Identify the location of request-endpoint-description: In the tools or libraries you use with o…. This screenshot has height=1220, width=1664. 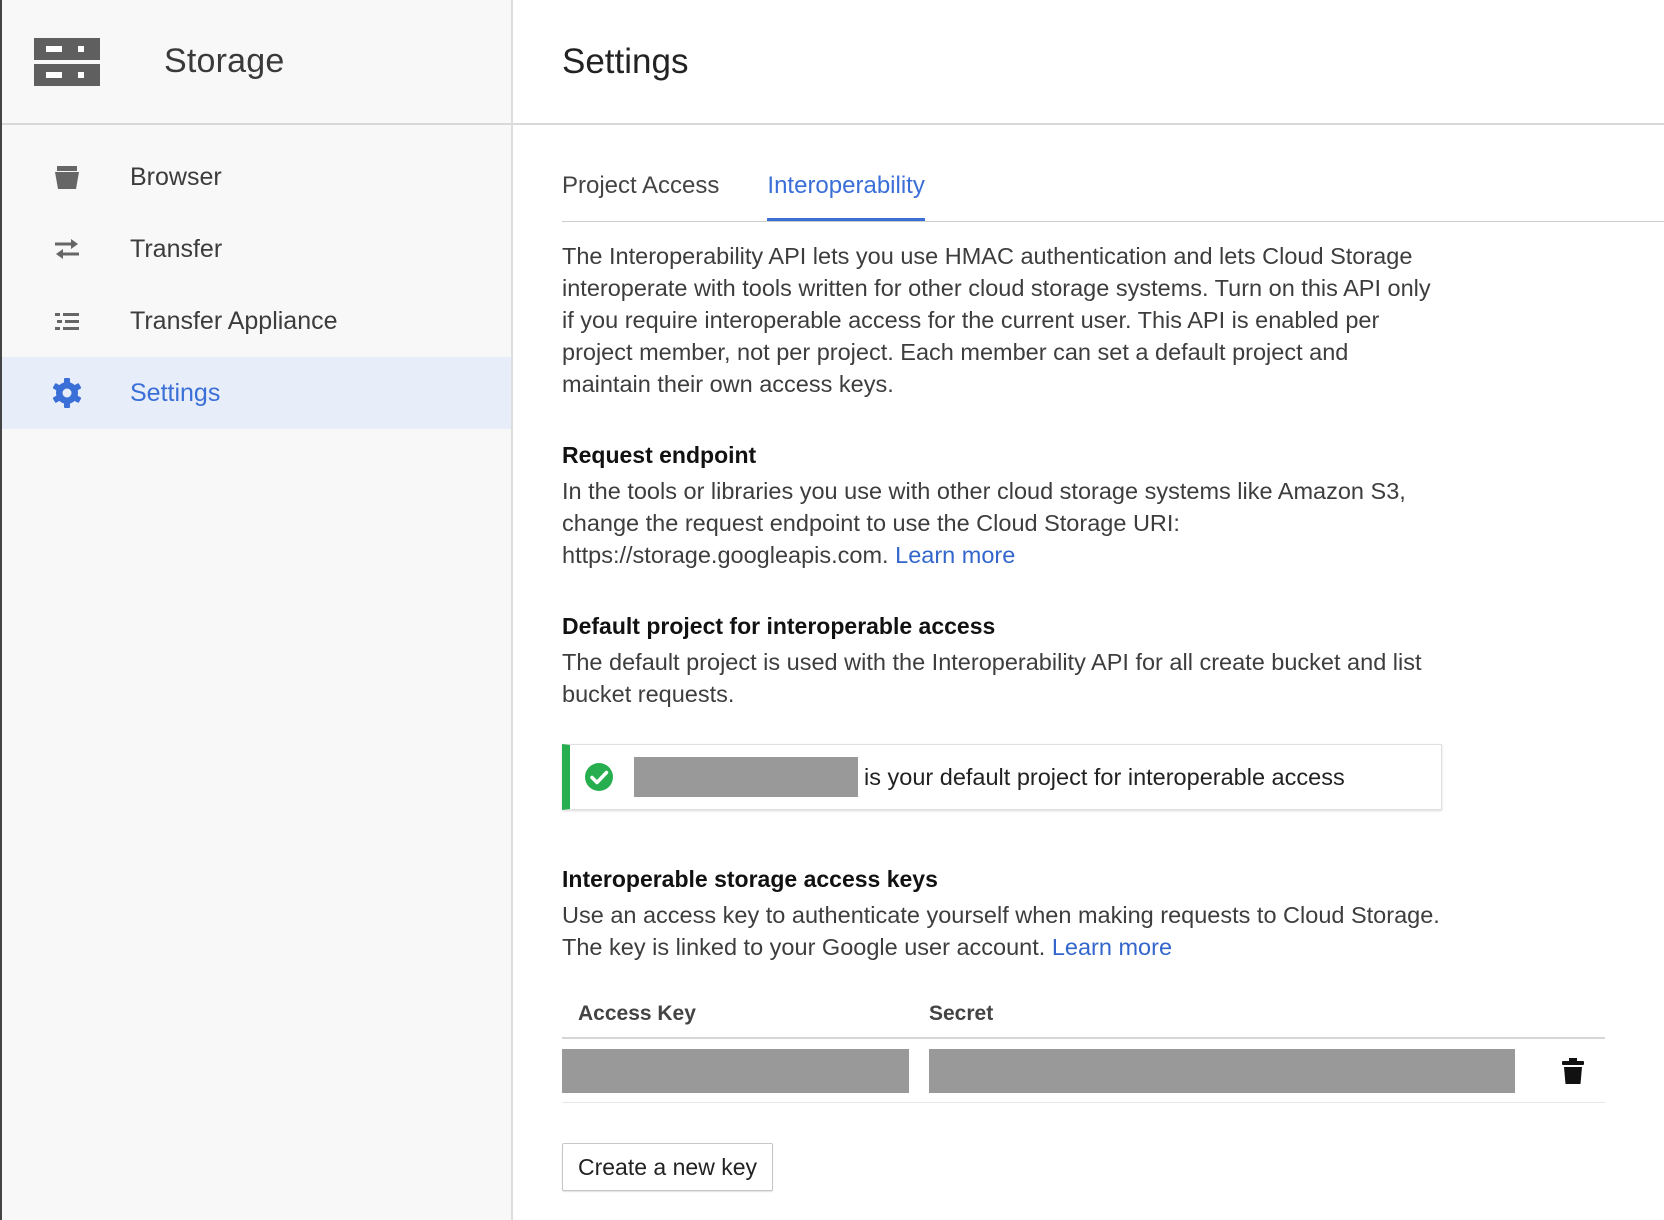
(1002, 523).